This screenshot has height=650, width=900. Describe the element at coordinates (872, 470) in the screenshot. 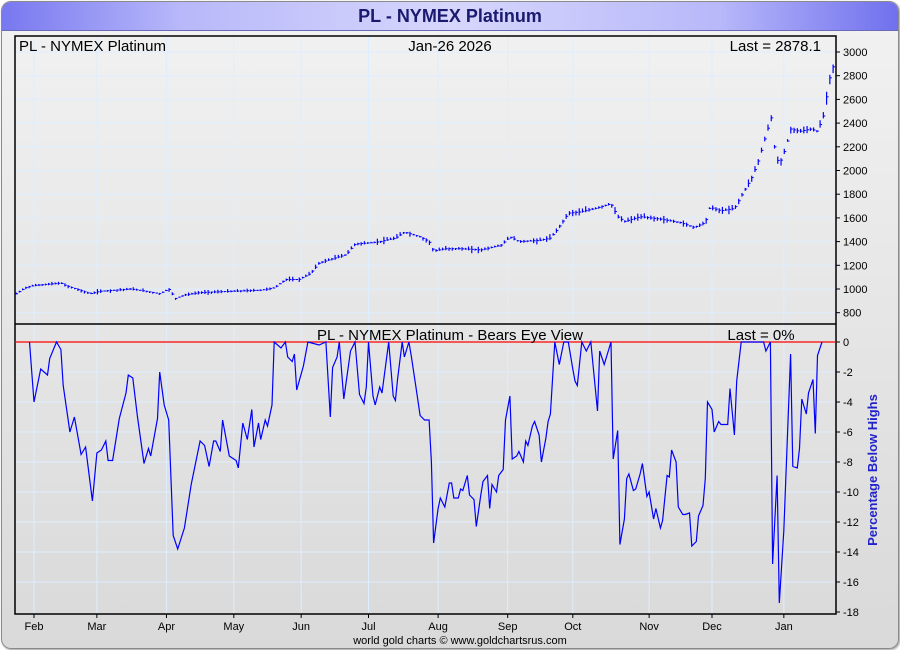

I see `bears-eye-ylabel: Percentage Below Highs` at that location.